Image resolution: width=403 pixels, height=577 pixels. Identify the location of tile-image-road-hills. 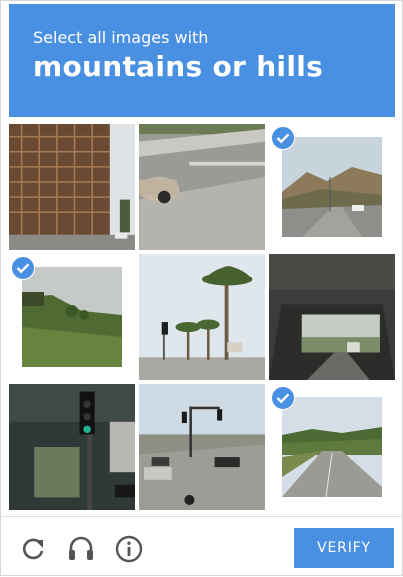
(332, 187).